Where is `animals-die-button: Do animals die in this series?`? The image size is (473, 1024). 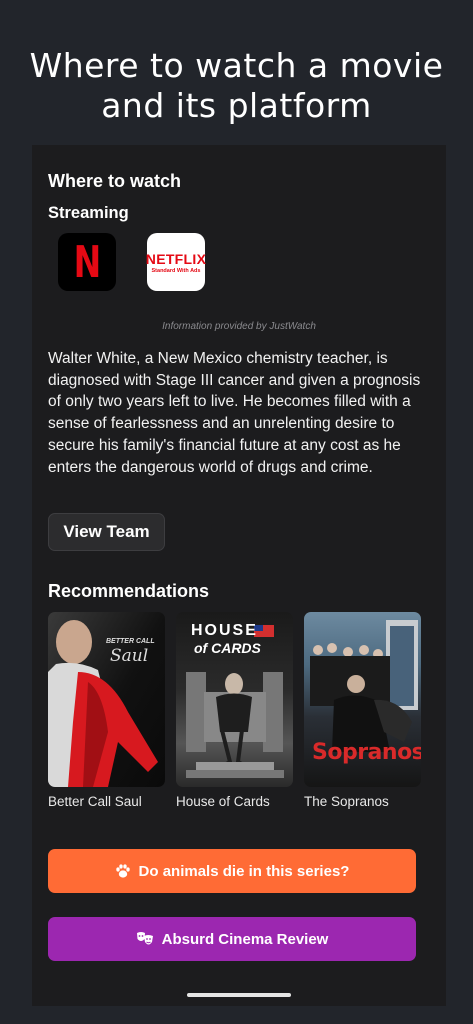 animals-die-button: Do animals die in this series? is located at coordinates (232, 871).